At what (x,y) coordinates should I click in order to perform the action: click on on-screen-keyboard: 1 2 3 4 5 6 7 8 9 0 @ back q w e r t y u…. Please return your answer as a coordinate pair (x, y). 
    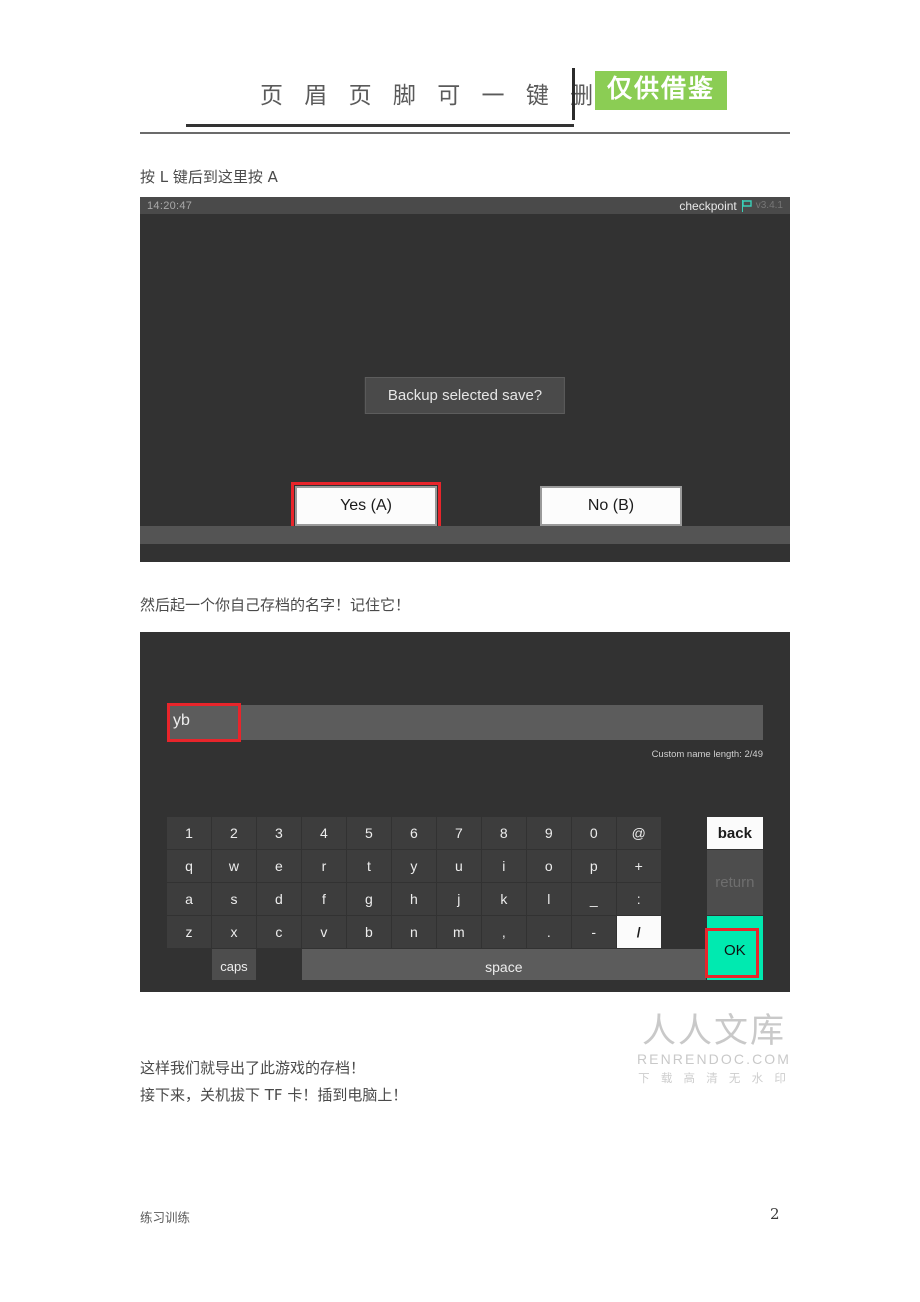
    Looking at the image, I should click on (465, 900).